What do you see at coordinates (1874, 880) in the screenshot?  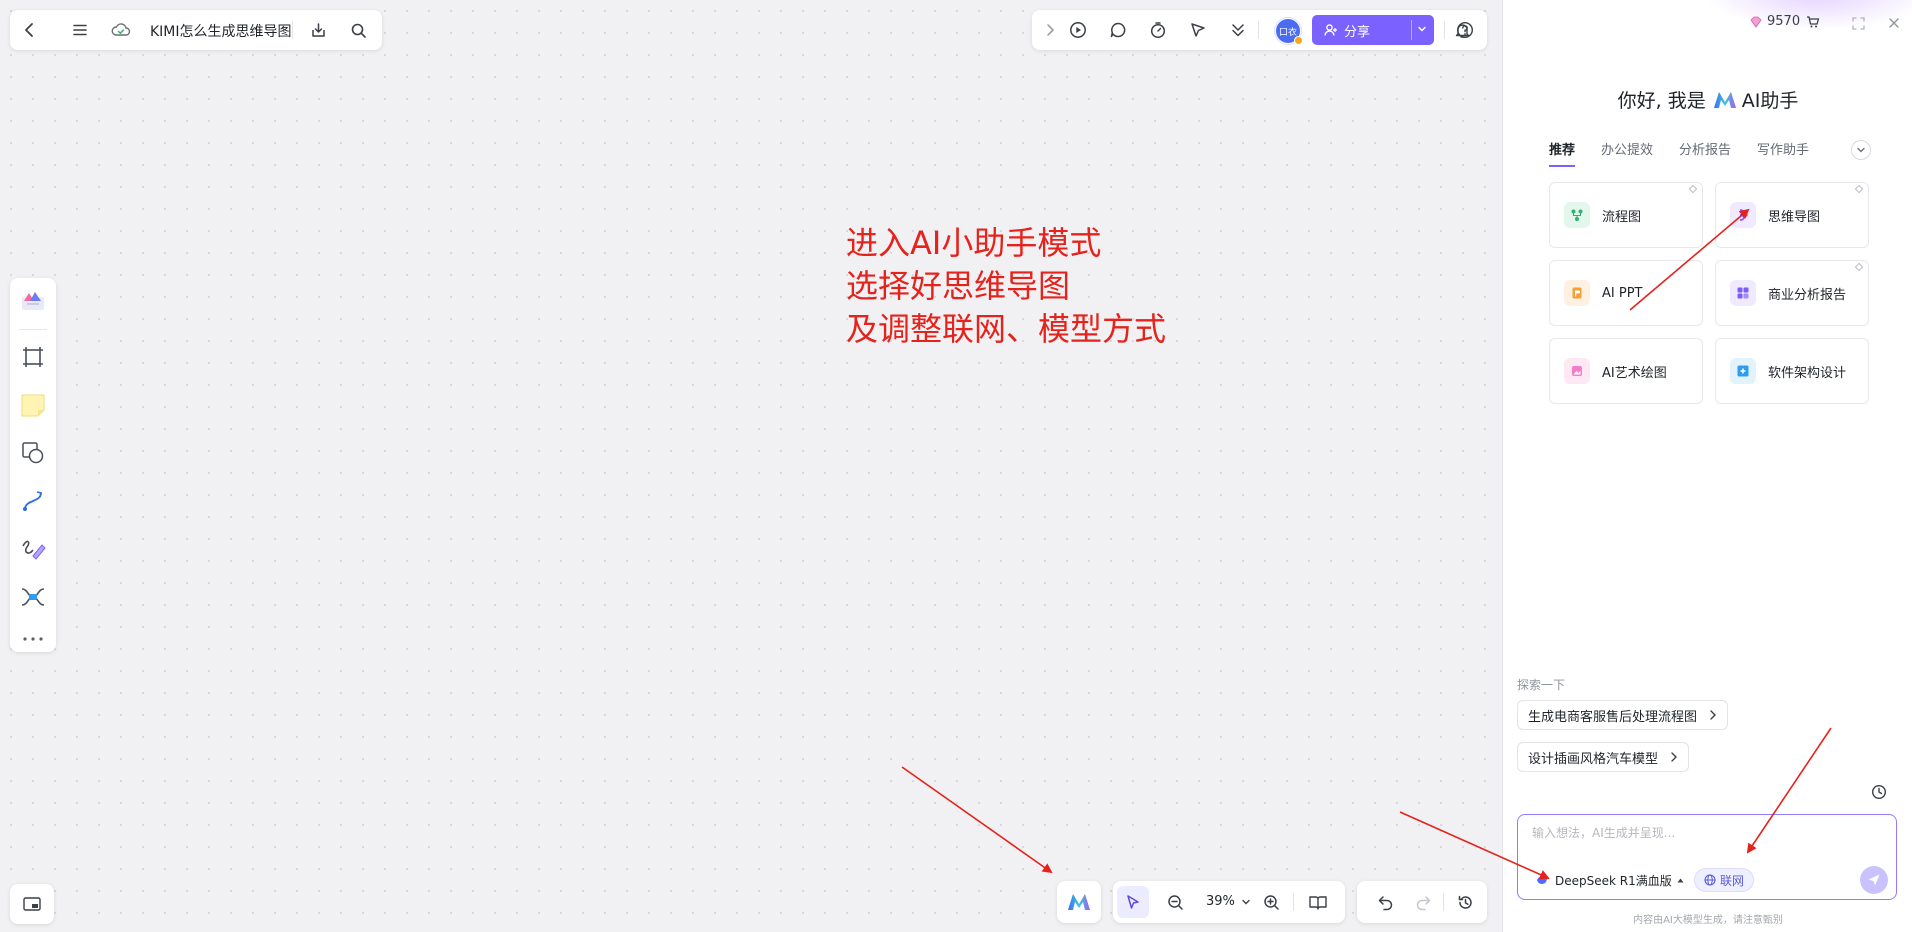 I see `send-button` at bounding box center [1874, 880].